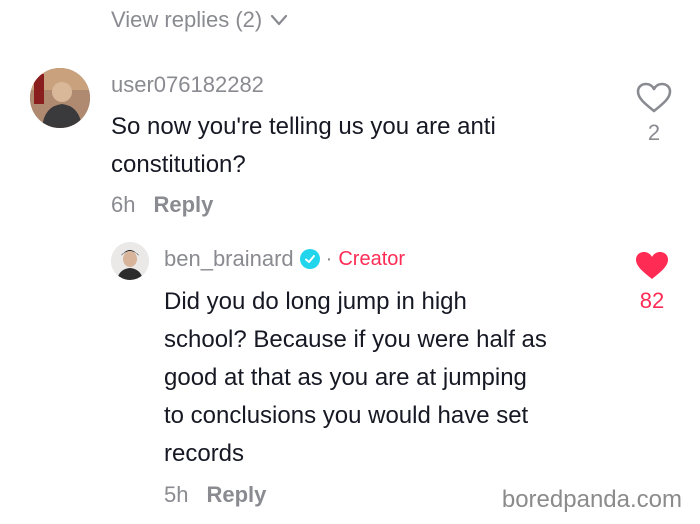  I want to click on creator-header: ben_brainard · Creator, so click(284, 259).